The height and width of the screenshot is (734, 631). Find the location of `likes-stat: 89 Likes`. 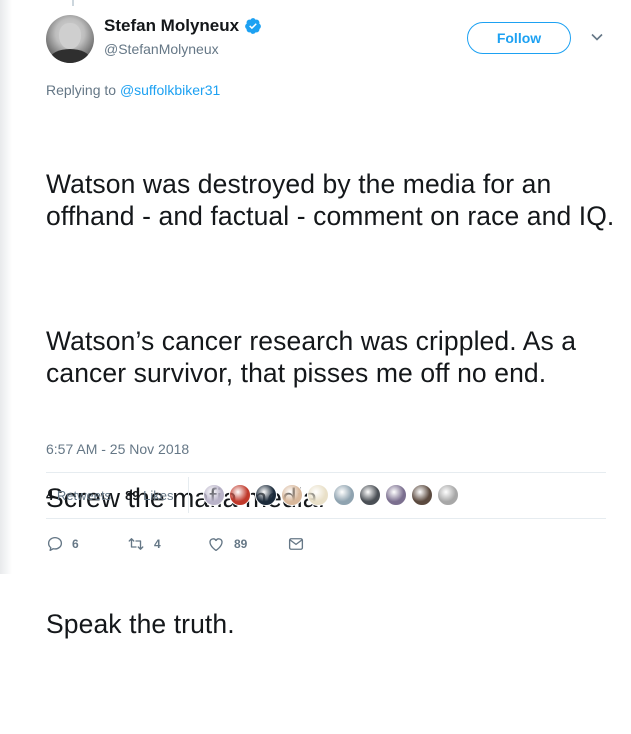

likes-stat: 89 Likes is located at coordinates (149, 495).